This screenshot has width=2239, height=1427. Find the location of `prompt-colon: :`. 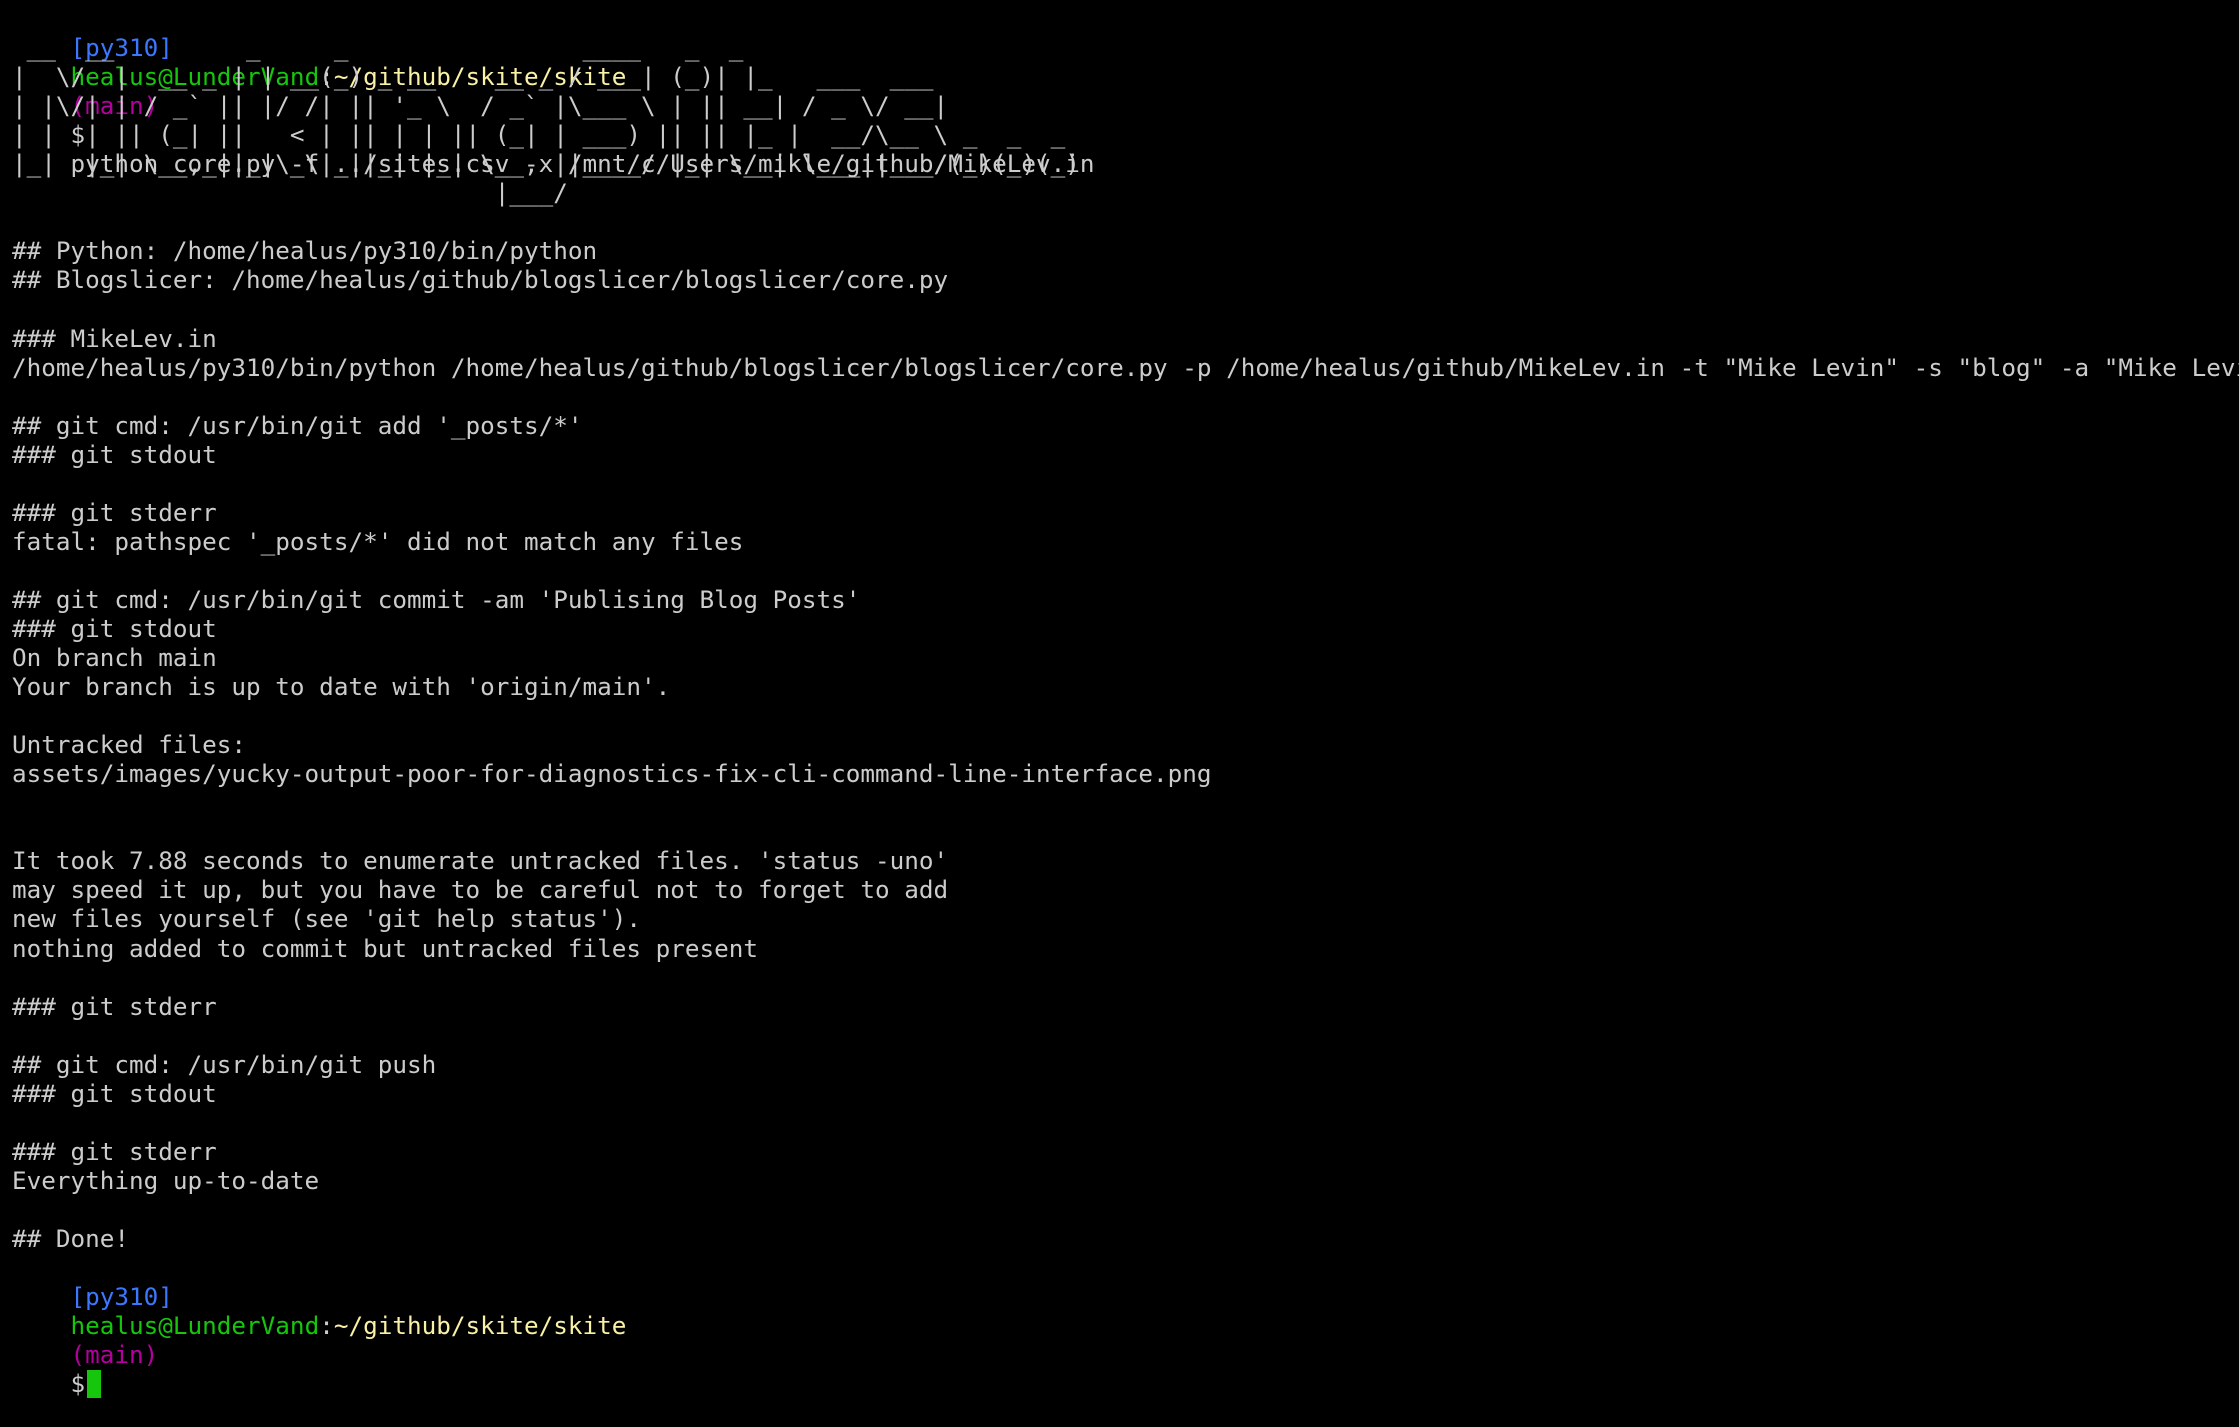

prompt-colon: : is located at coordinates (326, 1326).